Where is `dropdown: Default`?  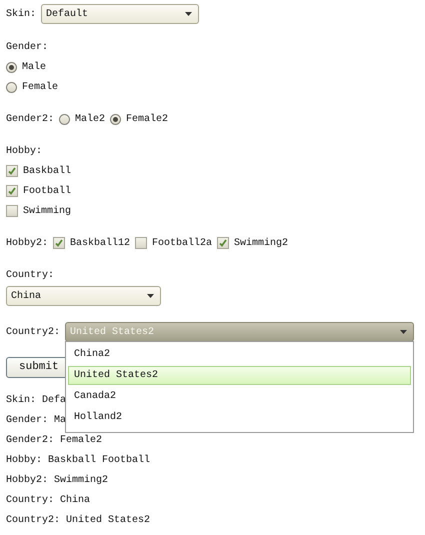 dropdown: Default is located at coordinates (120, 14).